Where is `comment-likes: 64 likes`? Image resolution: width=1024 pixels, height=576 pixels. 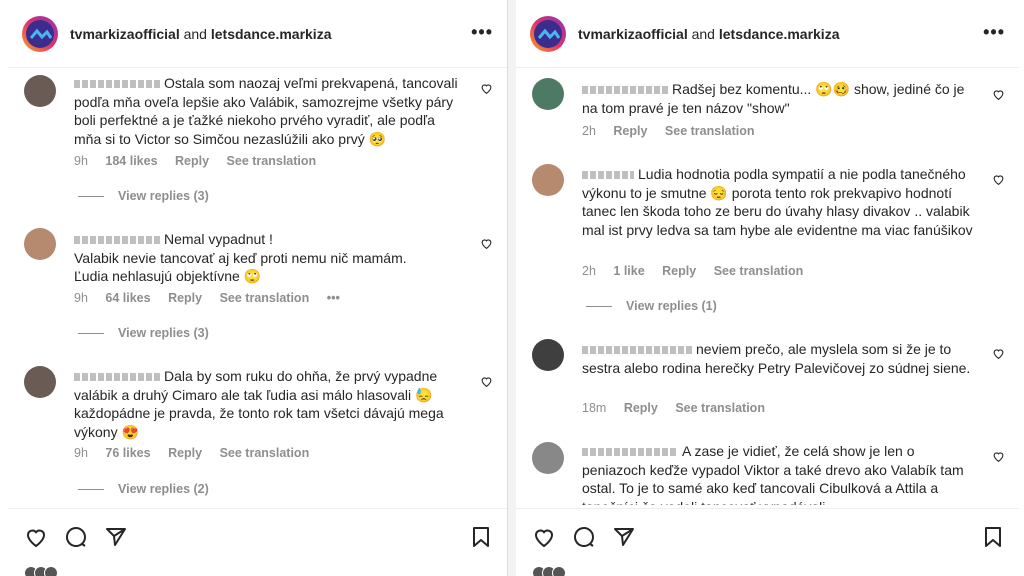 comment-likes: 64 likes is located at coordinates (127, 298).